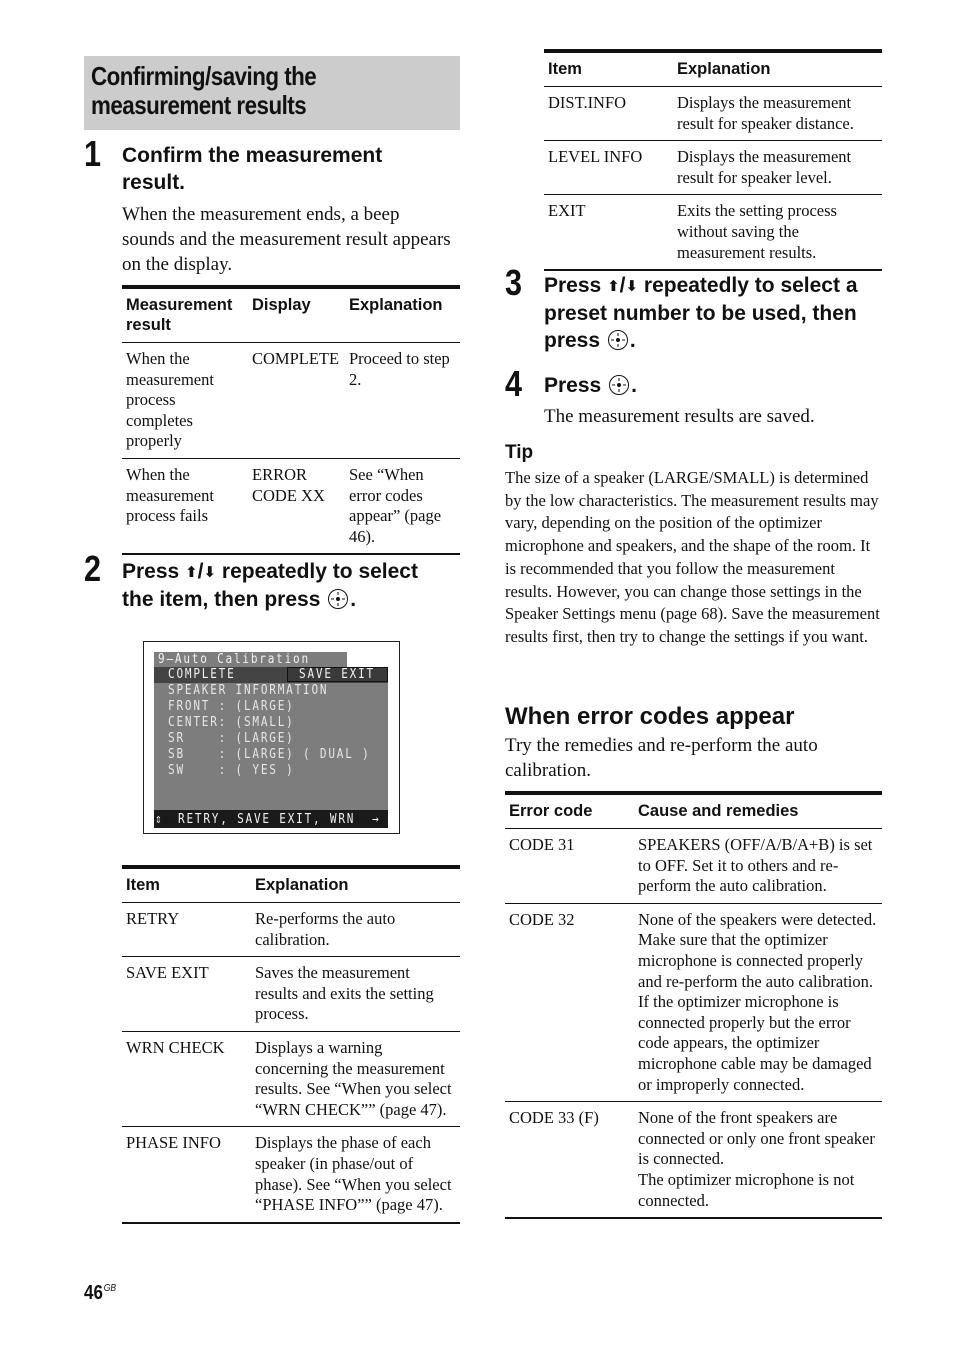  Describe the element at coordinates (519, 452) in the screenshot. I see `tip-label: Tip` at that location.